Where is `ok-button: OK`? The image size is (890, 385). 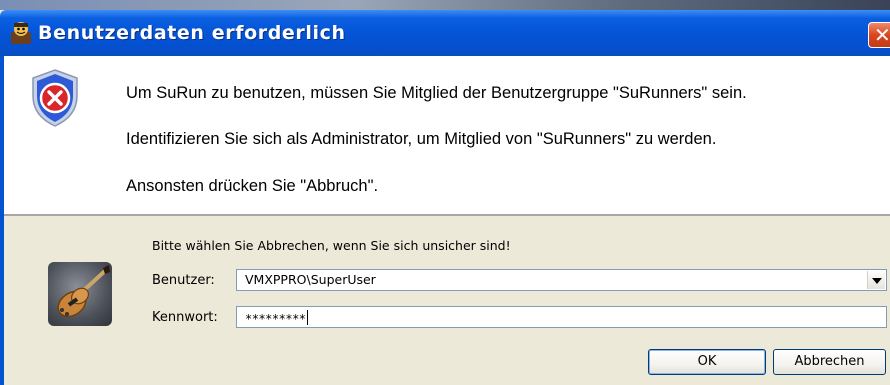
ok-button: OK is located at coordinates (707, 362).